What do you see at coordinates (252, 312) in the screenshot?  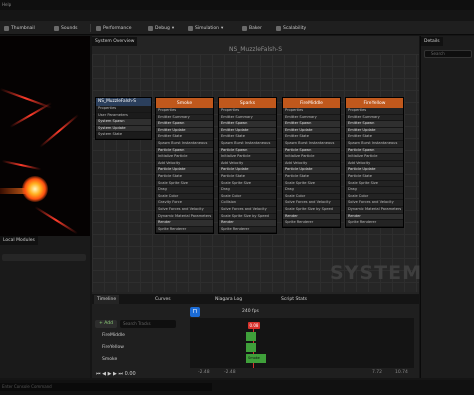 I see `fps-select: 240 fps` at bounding box center [252, 312].